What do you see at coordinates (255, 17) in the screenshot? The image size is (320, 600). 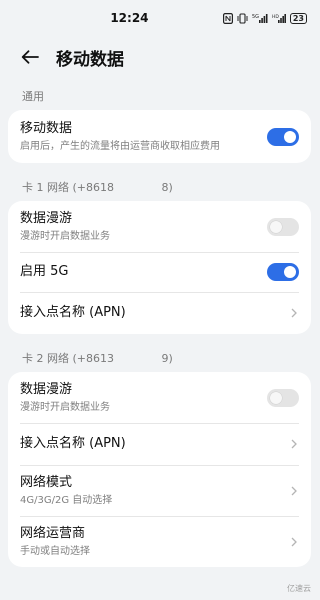 I see `svg-text: 5G` at bounding box center [255, 17].